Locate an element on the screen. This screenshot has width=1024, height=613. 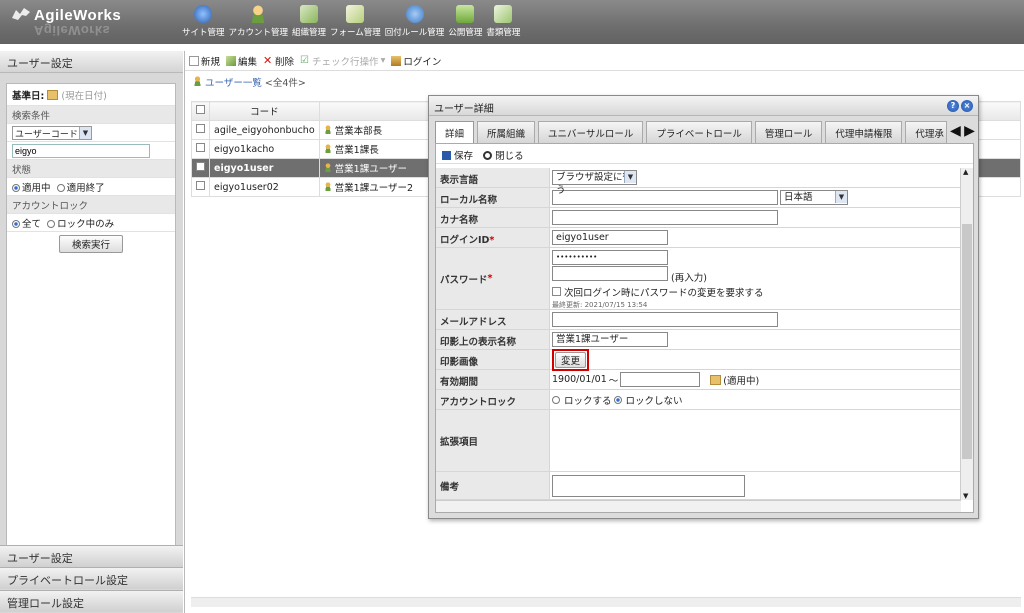
nav-account-management: アカウント管理 is located at coordinates (258, 21).